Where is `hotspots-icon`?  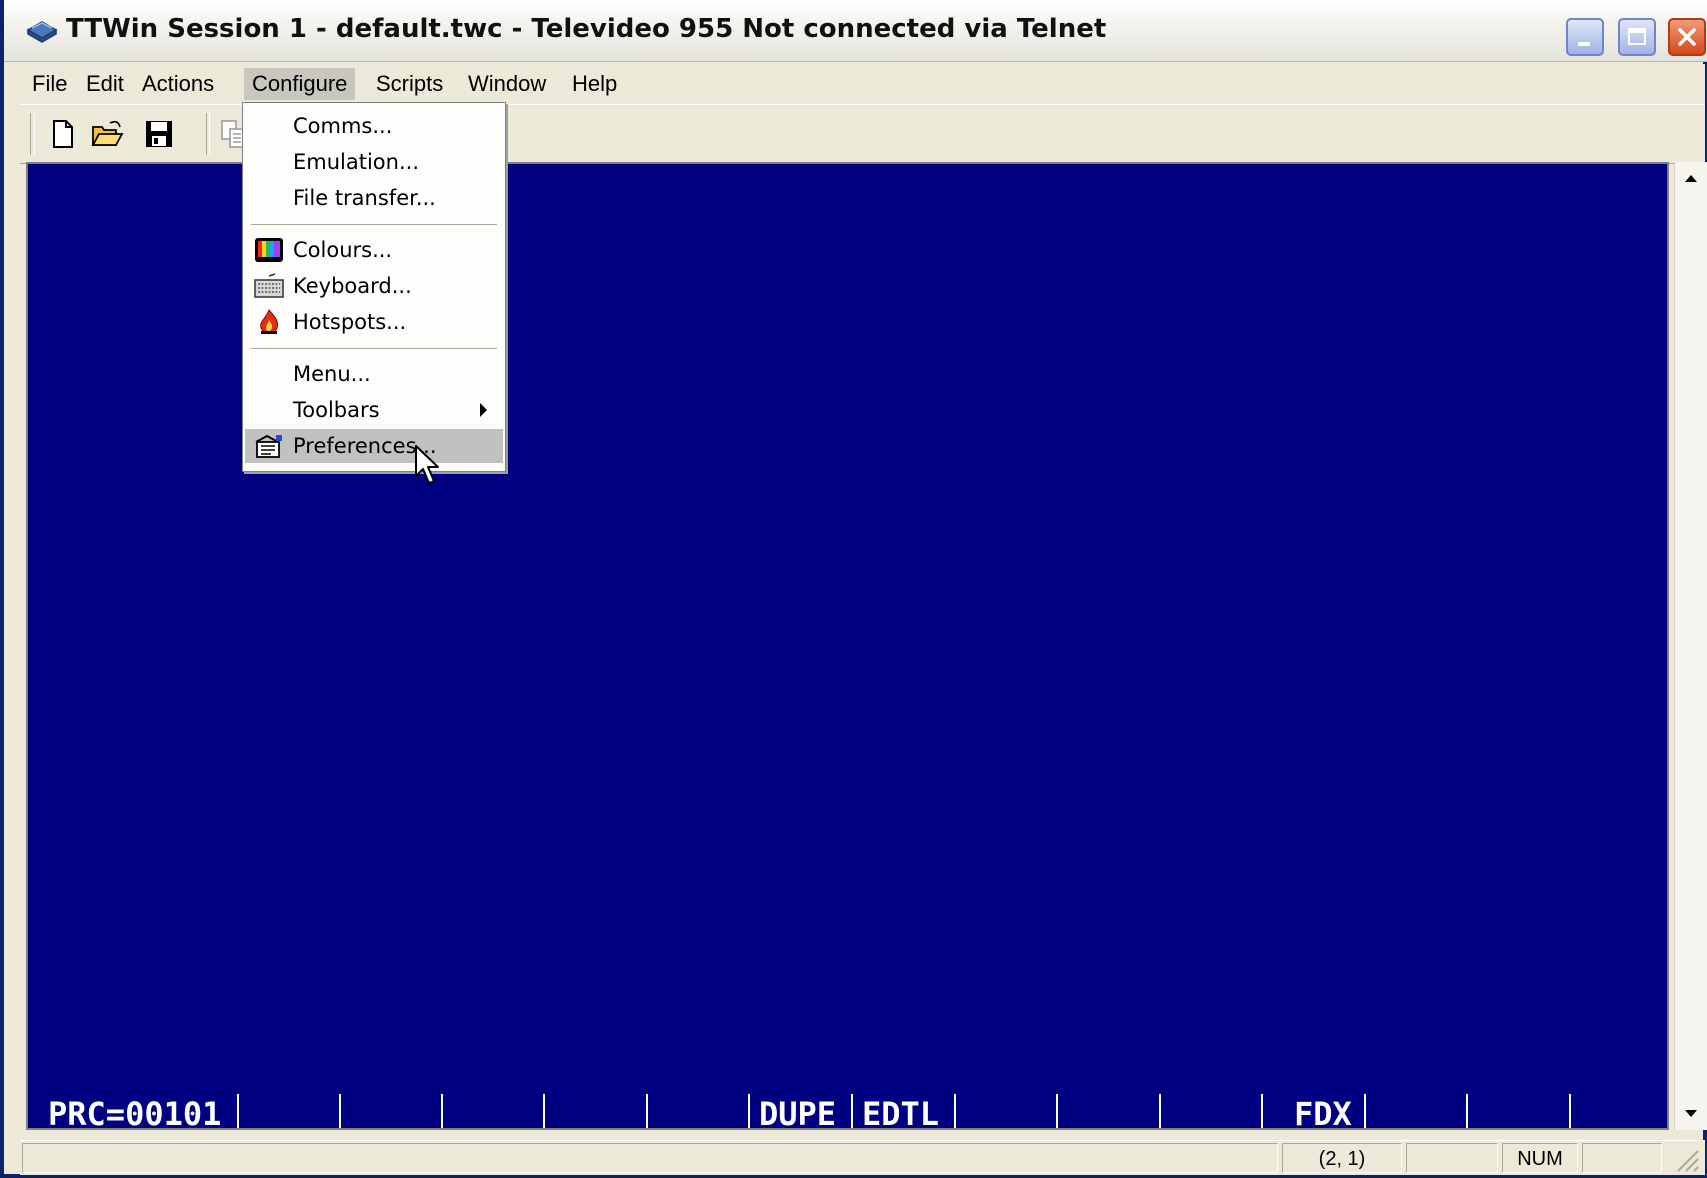
hotspots-icon is located at coordinates (269, 321).